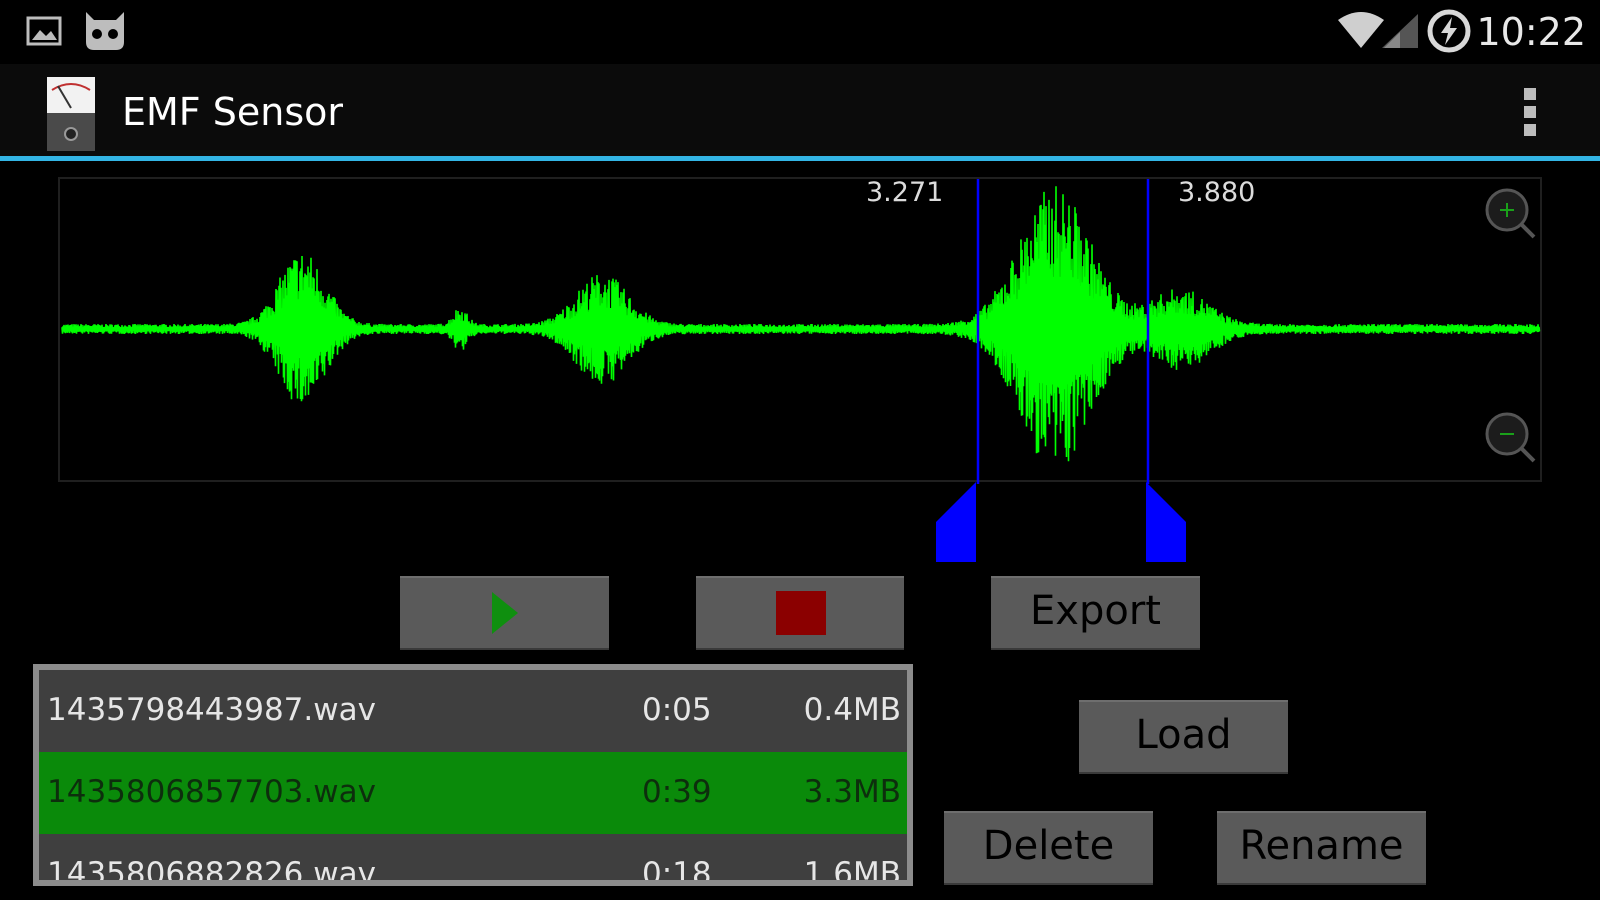 The height and width of the screenshot is (900, 1600). I want to click on list-item: 1435798443987.wav 0:05 0.4MB, so click(473, 711).